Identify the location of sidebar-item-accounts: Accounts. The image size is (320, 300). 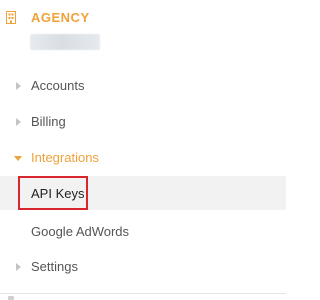
(143, 86).